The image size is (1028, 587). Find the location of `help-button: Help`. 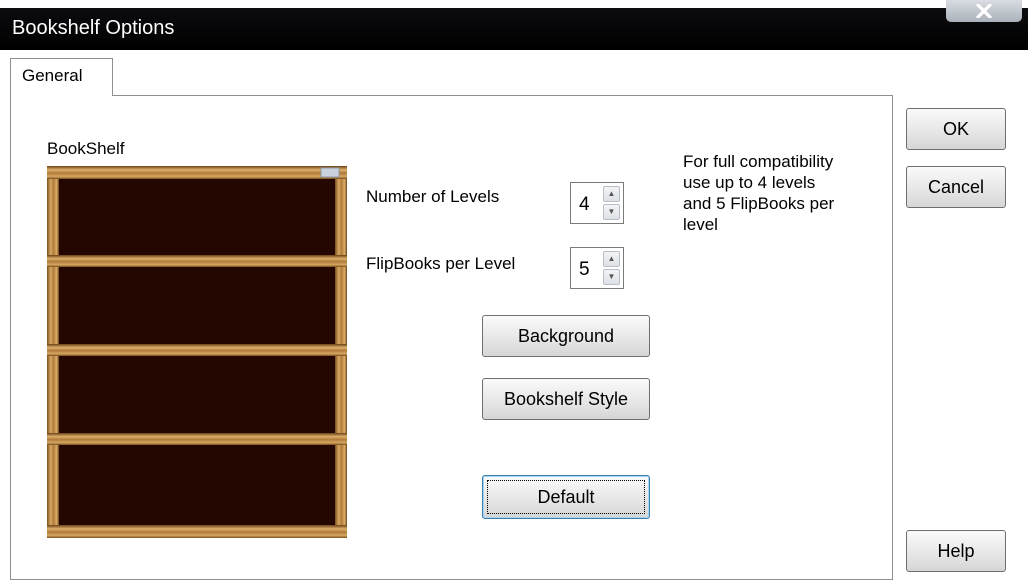

help-button: Help is located at coordinates (956, 551).